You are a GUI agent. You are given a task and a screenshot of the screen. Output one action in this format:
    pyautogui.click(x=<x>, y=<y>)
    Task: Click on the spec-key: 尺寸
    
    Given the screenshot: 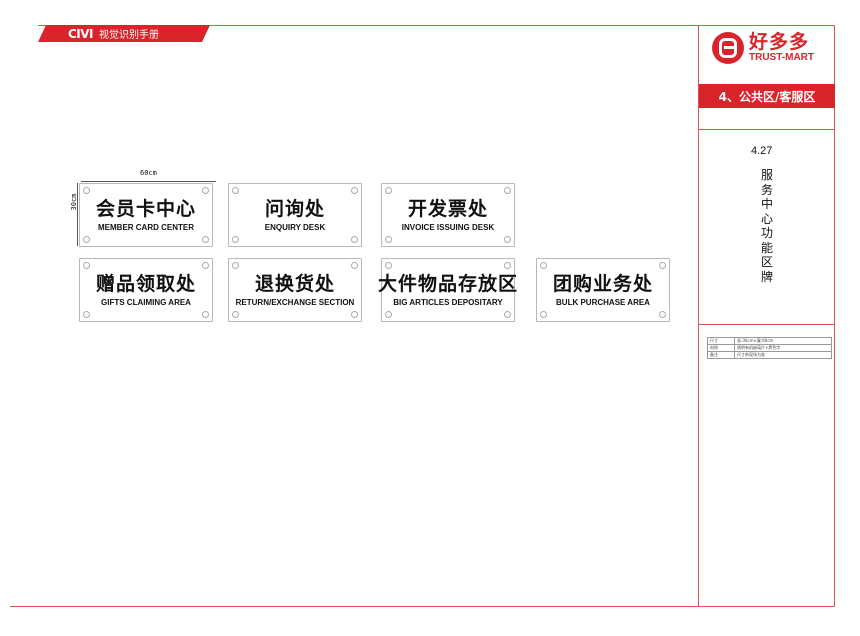 What is the action you would take?
    pyautogui.click(x=721, y=341)
    